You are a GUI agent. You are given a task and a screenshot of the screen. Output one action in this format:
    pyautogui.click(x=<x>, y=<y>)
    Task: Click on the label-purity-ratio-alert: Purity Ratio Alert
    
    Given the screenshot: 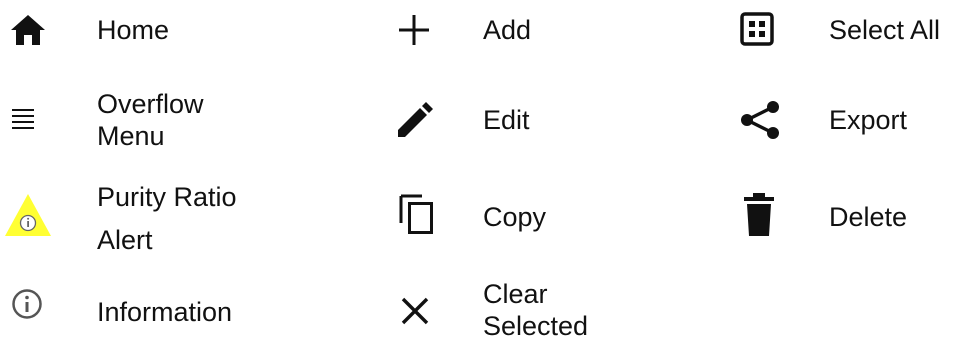 What is the action you would take?
    pyautogui.click(x=167, y=219)
    